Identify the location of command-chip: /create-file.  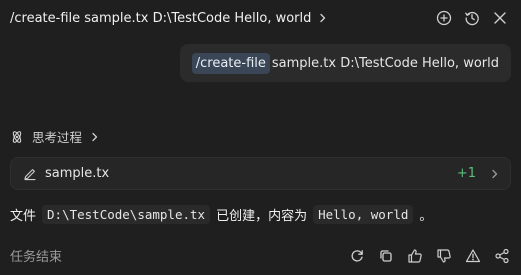
(230, 63).